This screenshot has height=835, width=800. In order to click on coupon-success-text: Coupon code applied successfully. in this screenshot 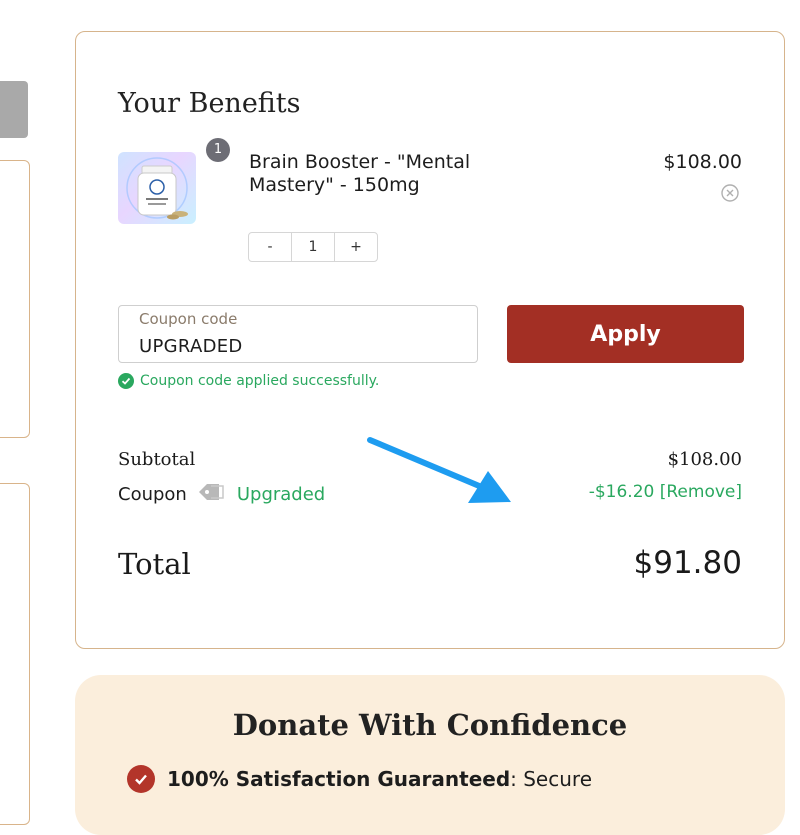, I will do `click(260, 381)`.